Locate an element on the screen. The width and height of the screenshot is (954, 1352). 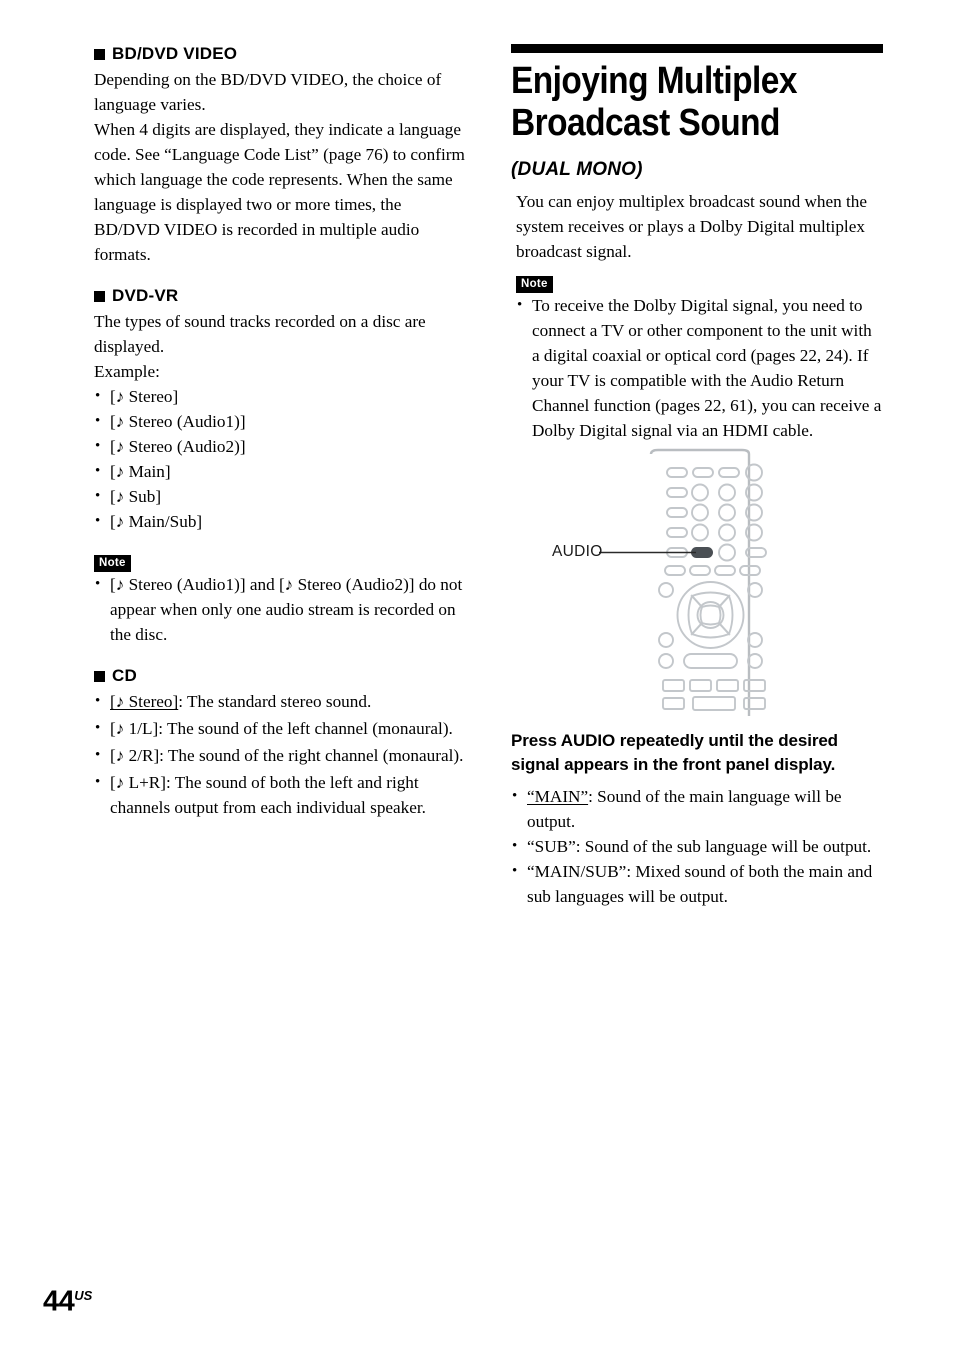
list-item-term: [♪ 1/L] is located at coordinates (134, 728).